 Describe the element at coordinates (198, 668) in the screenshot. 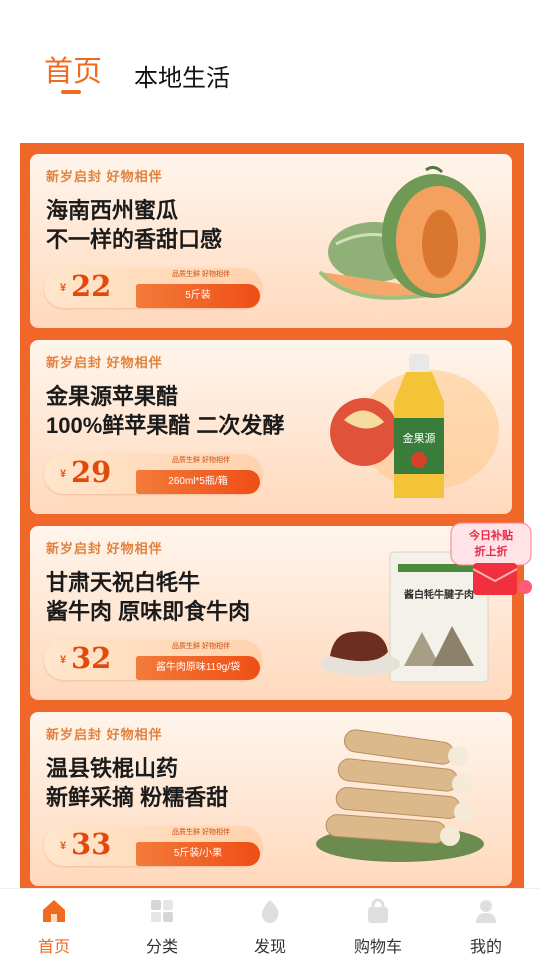

I see `spec-label: 酱牛肉原味119g/袋` at that location.